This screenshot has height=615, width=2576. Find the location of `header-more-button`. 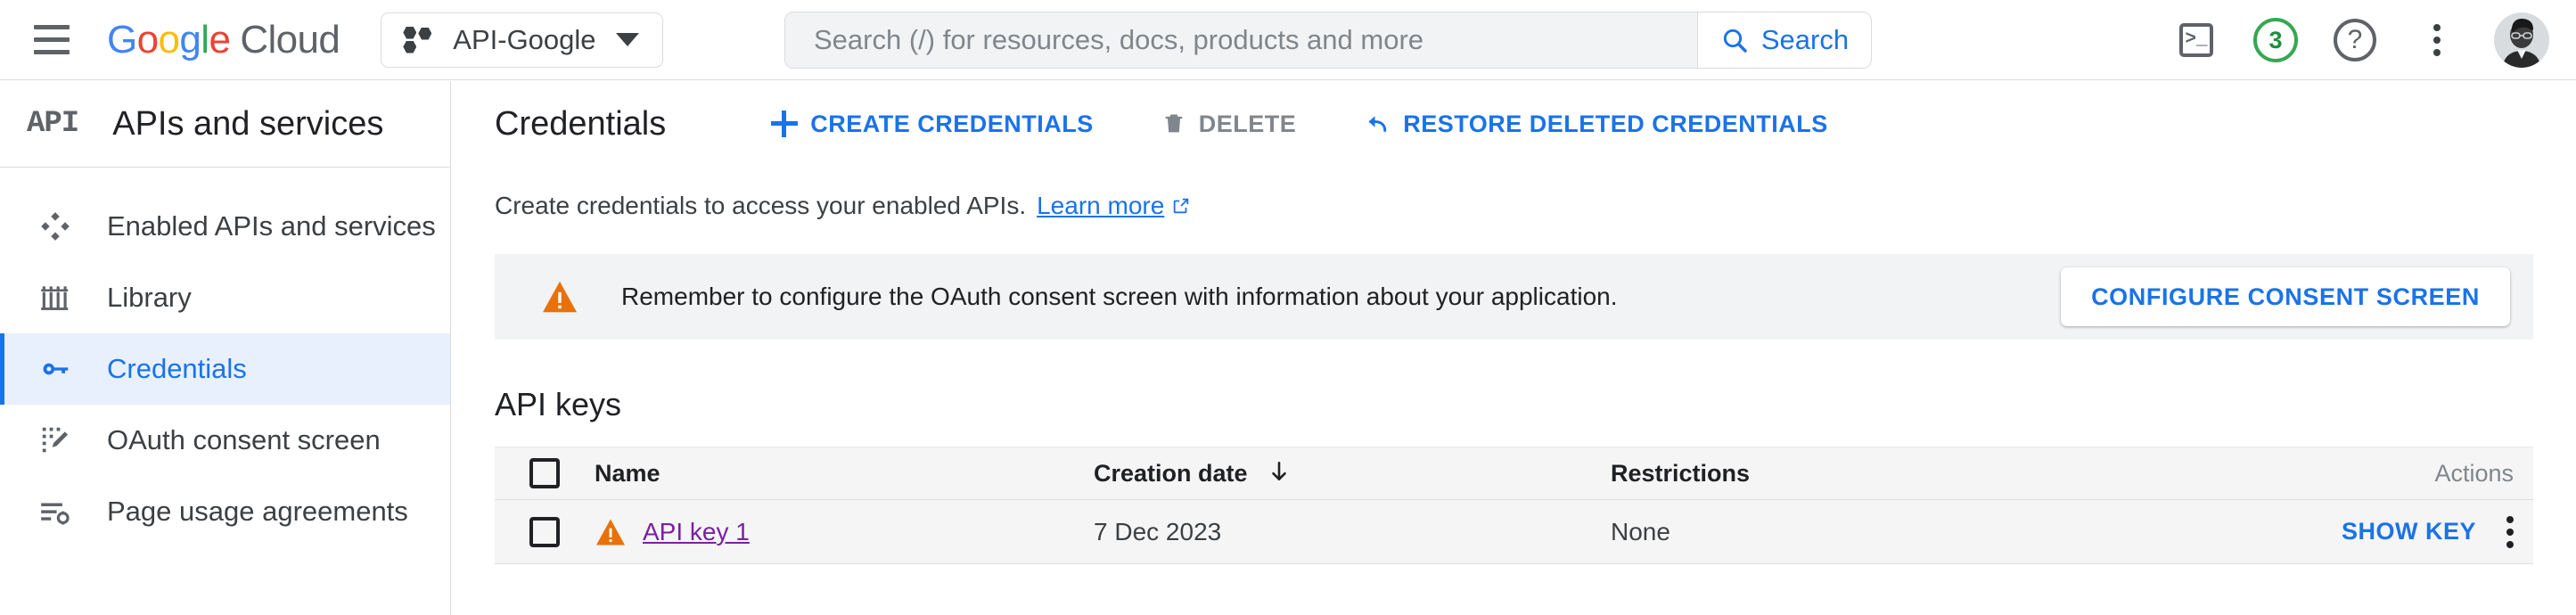

header-more-button is located at coordinates (2437, 40).